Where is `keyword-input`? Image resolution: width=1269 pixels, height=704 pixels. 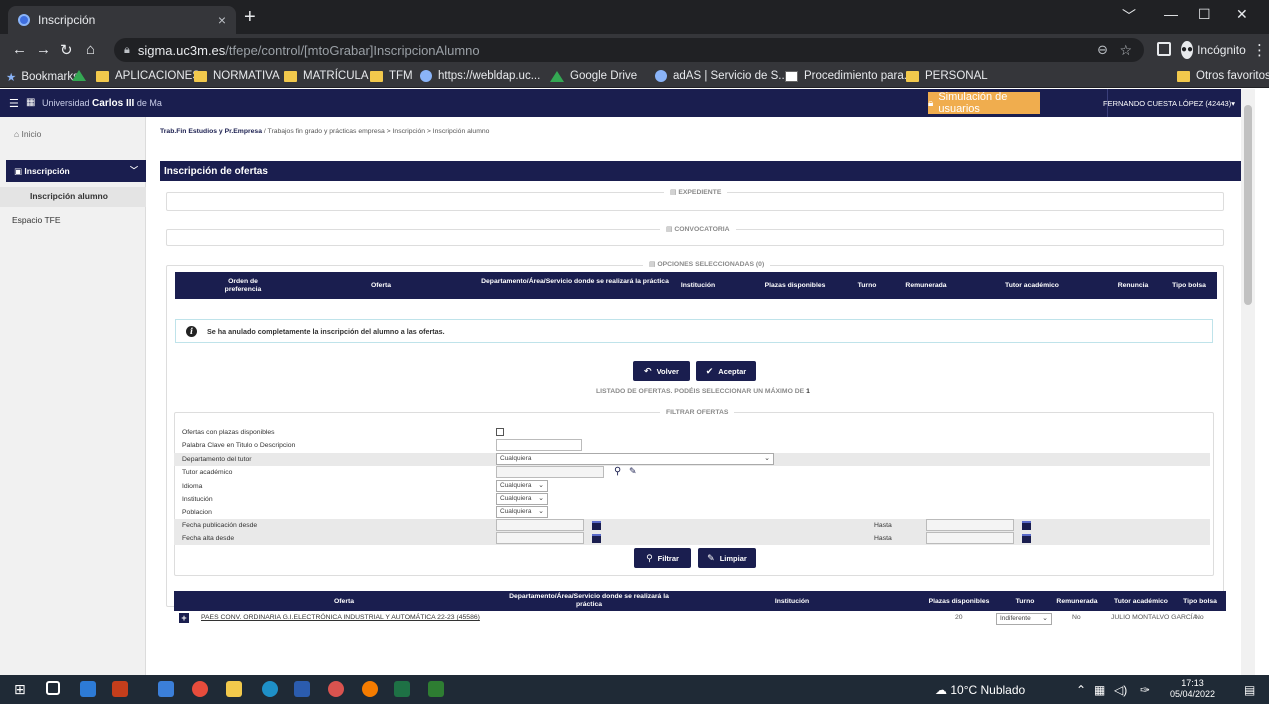
keyword-input is located at coordinates (539, 445).